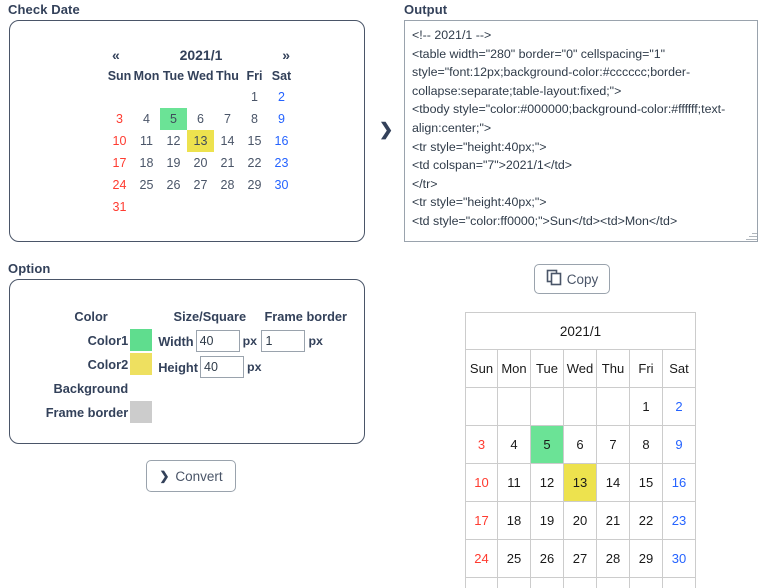 This screenshot has height=588, width=768. What do you see at coordinates (200, 141) in the screenshot?
I see `datepicker-day: 13` at bounding box center [200, 141].